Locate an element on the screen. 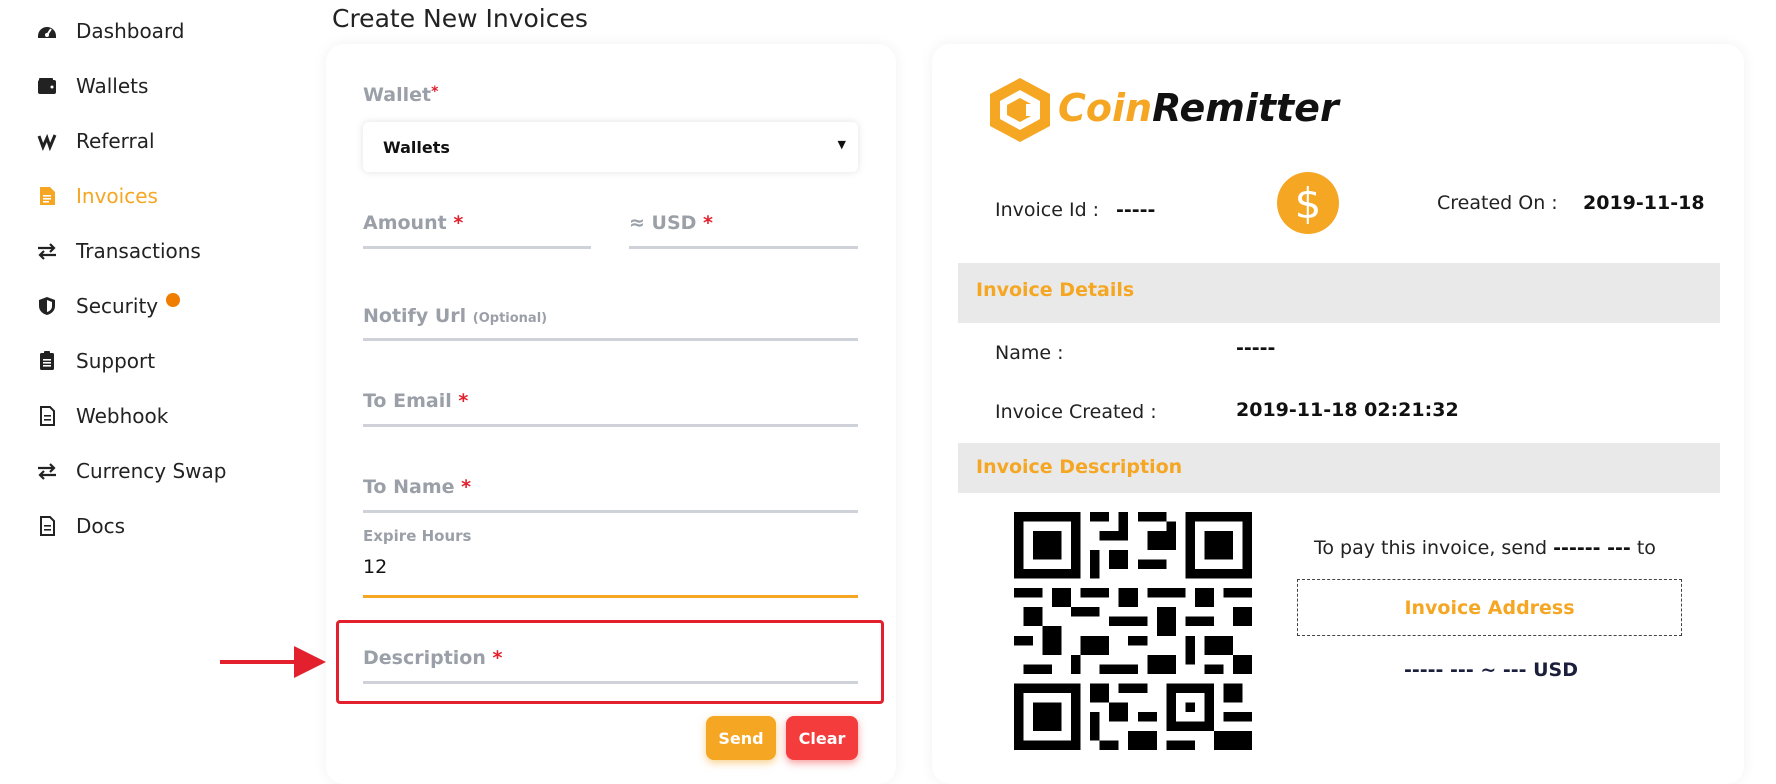 This screenshot has height=784, width=1776. sidebar-item-wallets: Wallets is located at coordinates (92, 86).